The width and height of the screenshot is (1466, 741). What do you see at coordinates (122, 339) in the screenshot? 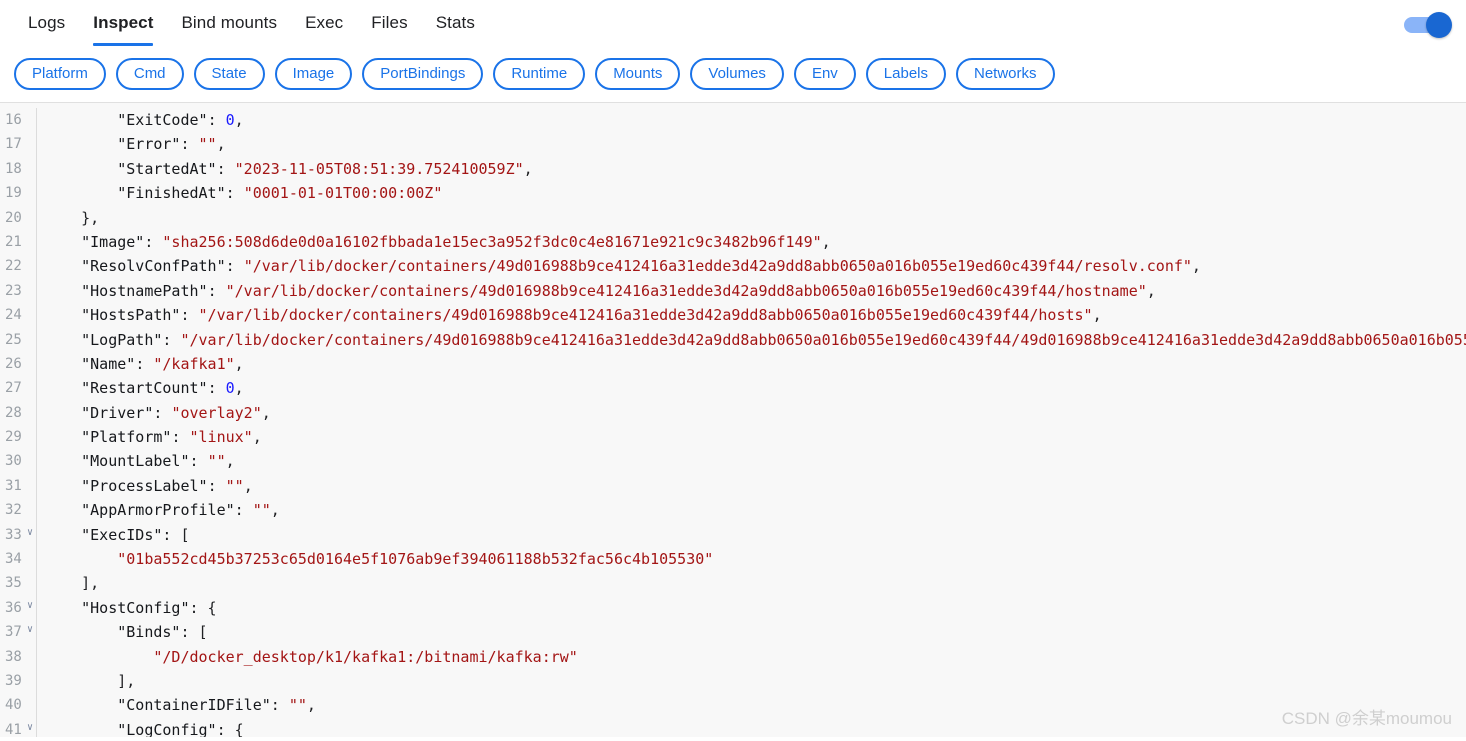
I see `token-key: "LogPath"` at bounding box center [122, 339].